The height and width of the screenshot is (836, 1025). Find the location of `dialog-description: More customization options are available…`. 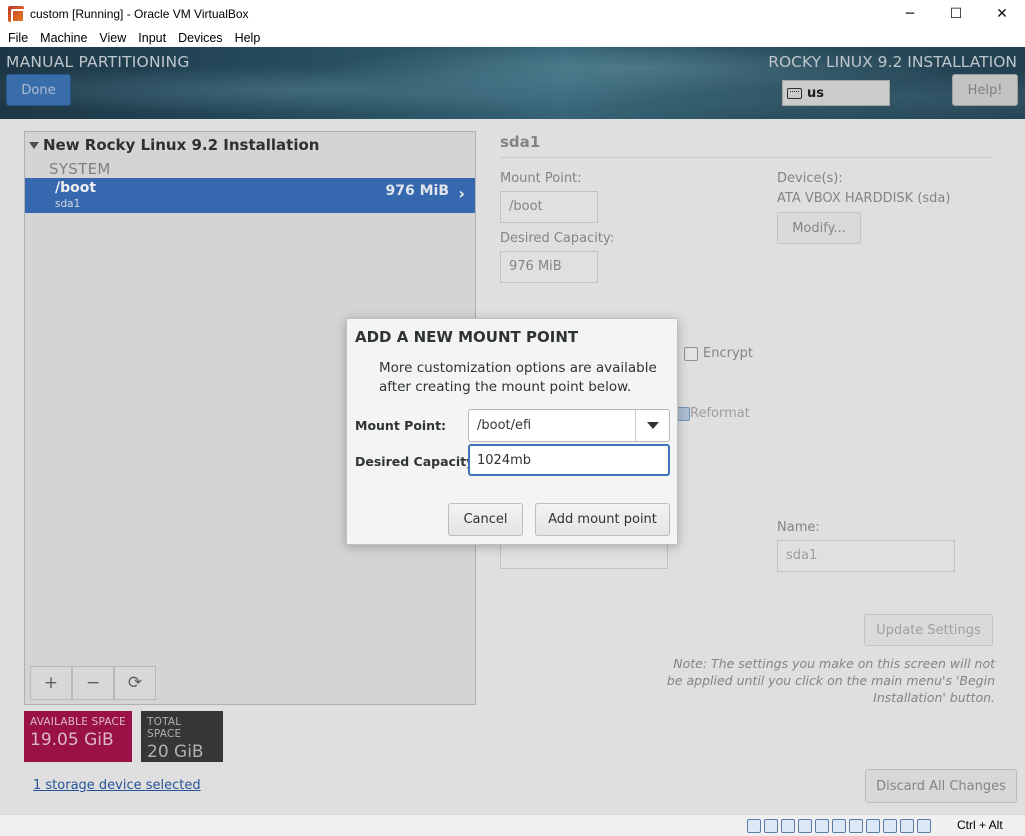

dialog-description: More customization options are available… is located at coordinates (518, 377).